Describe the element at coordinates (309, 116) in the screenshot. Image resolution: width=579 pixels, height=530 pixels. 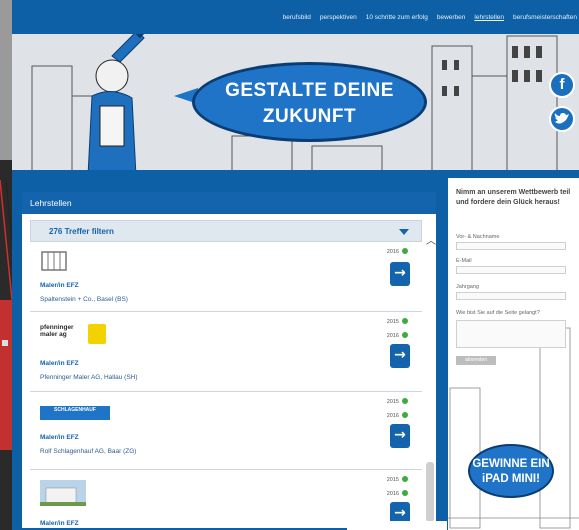
I see `hero-headline-line2: ZUKUNFT` at that location.